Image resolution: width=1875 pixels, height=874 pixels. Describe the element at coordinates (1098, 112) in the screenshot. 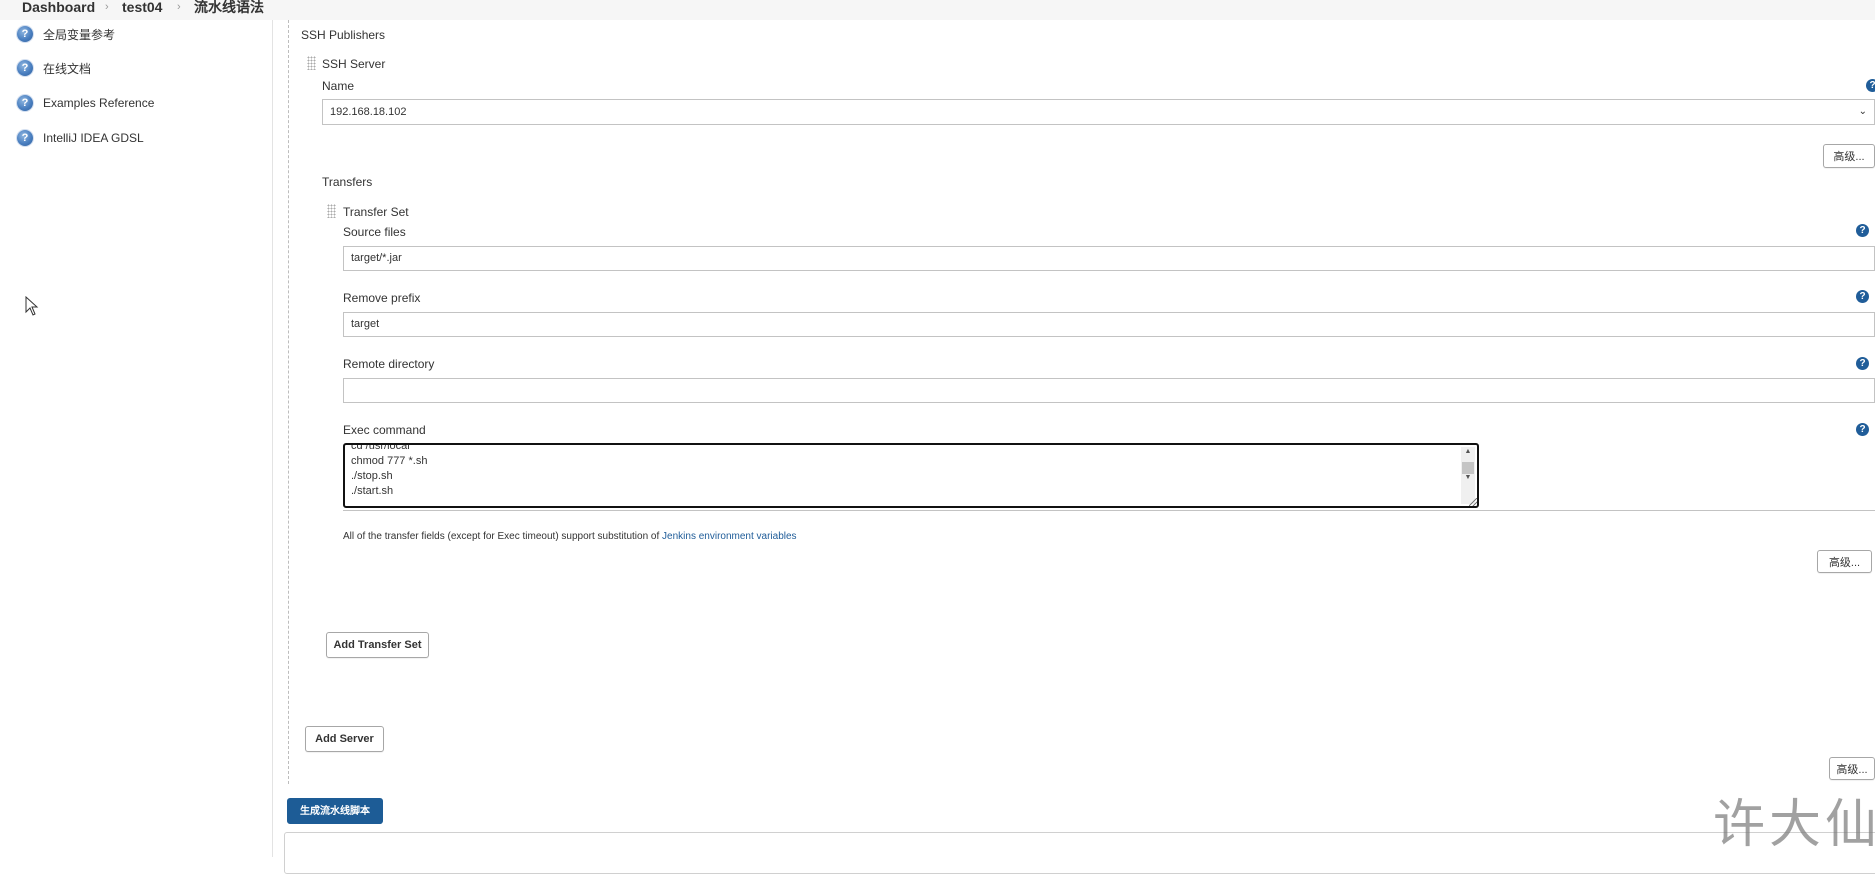

I see `server-name-select: 192.168.18.102 ⌄` at that location.